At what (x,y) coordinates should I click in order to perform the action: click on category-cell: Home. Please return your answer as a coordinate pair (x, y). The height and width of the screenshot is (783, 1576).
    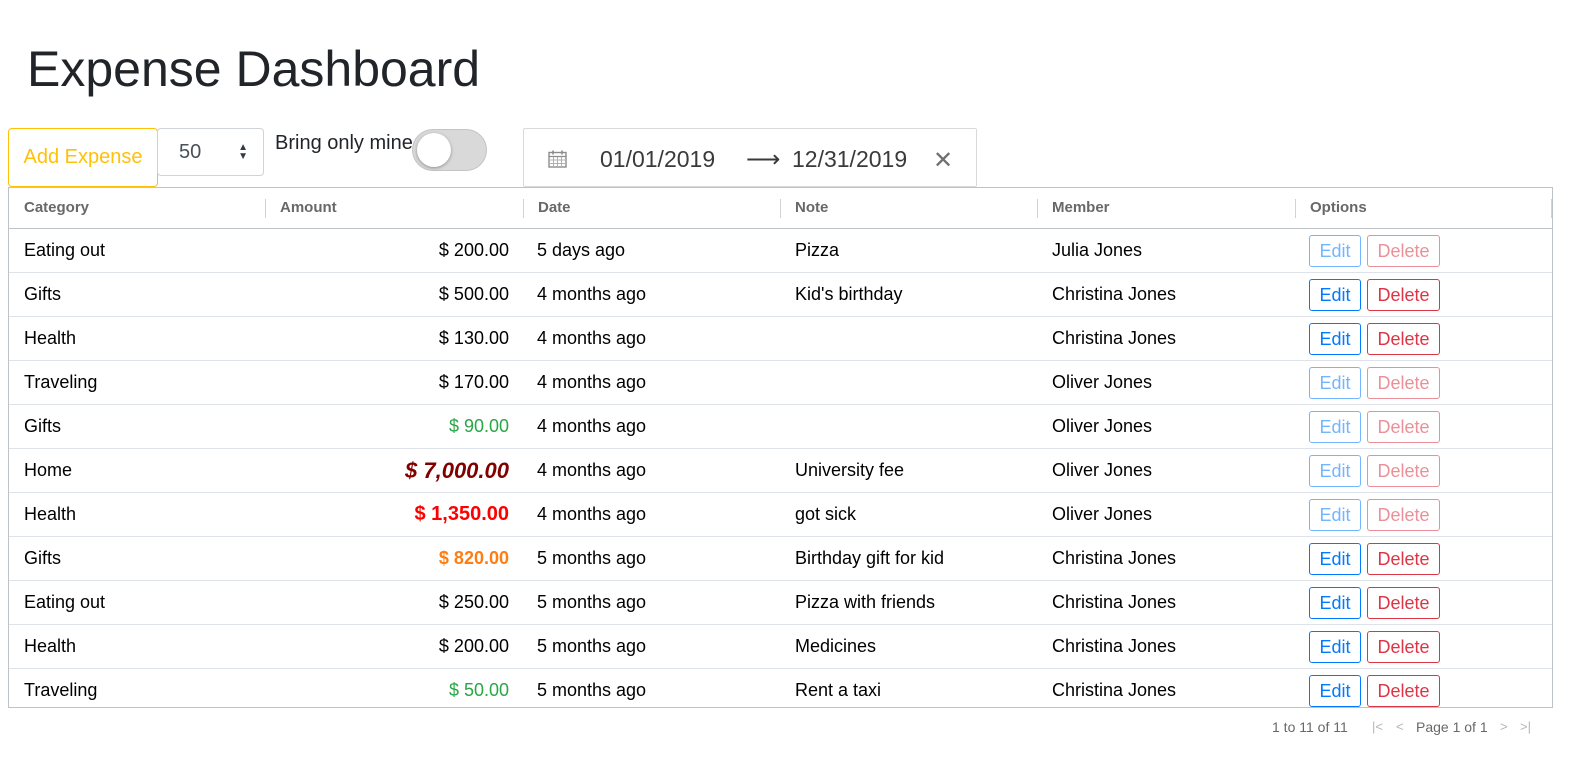
    Looking at the image, I should click on (48, 470).